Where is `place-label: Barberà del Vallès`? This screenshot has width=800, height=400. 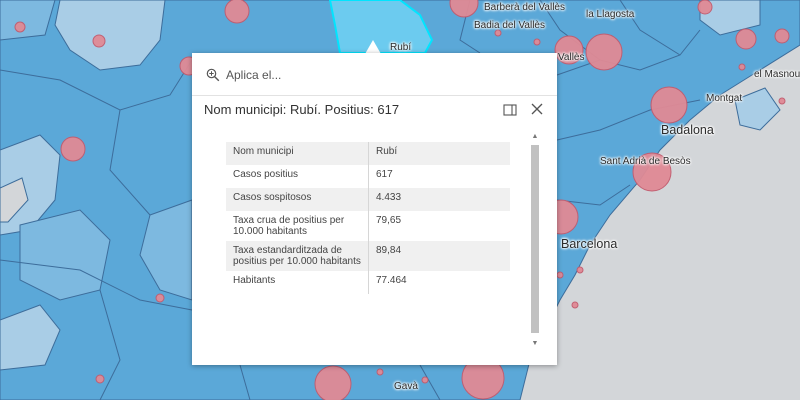
place-label: Barberà del Vallès is located at coordinates (524, 7).